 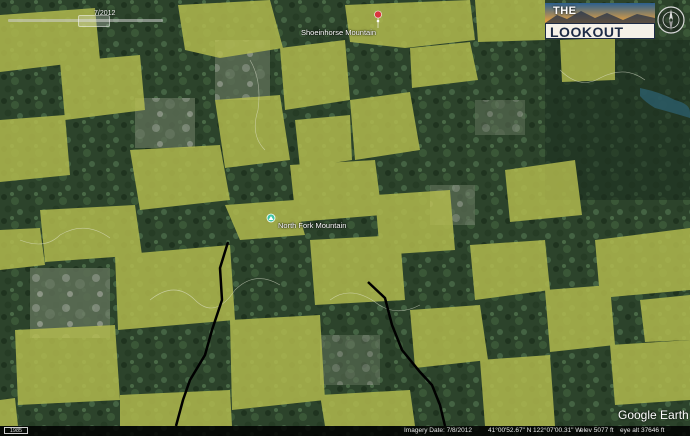 What do you see at coordinates (653, 415) in the screenshot?
I see `google-earth-brand: Google Earth` at bounding box center [653, 415].